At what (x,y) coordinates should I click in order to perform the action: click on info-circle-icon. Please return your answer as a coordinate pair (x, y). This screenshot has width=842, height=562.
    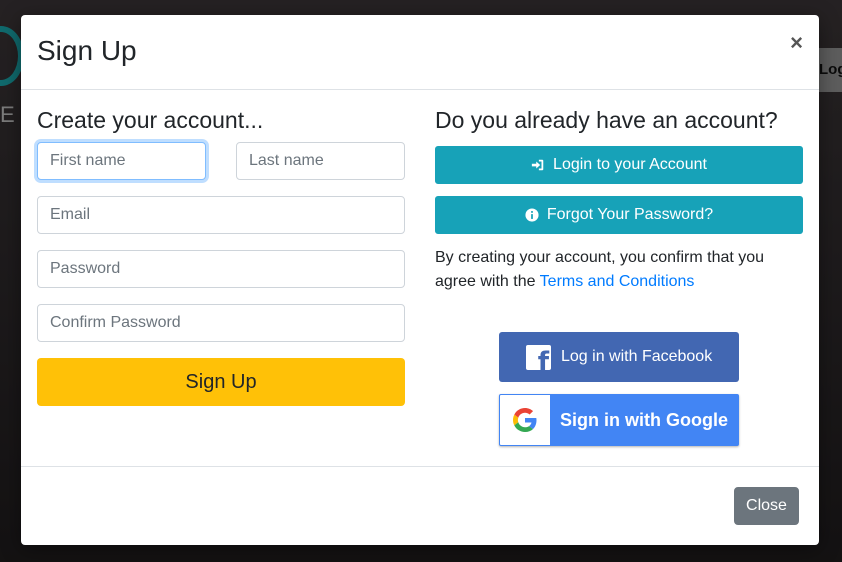
    Looking at the image, I should click on (532, 215).